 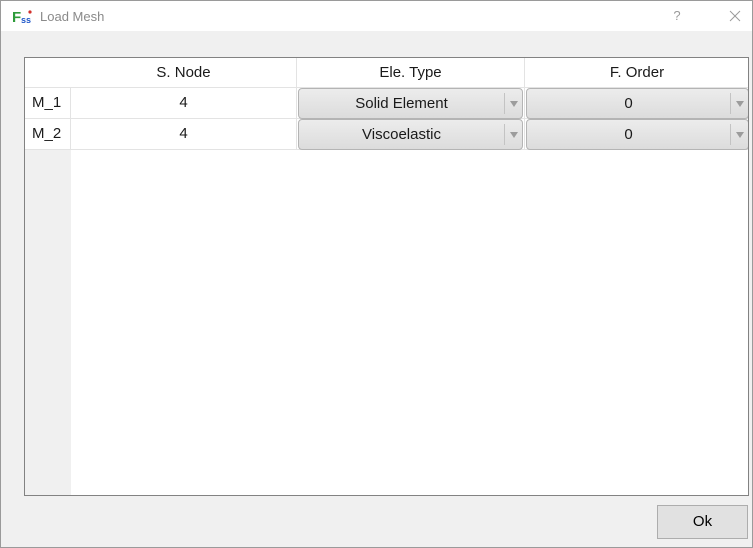 What do you see at coordinates (376, 16) in the screenshot?
I see `title-bar: F ss Load Mesh ?` at bounding box center [376, 16].